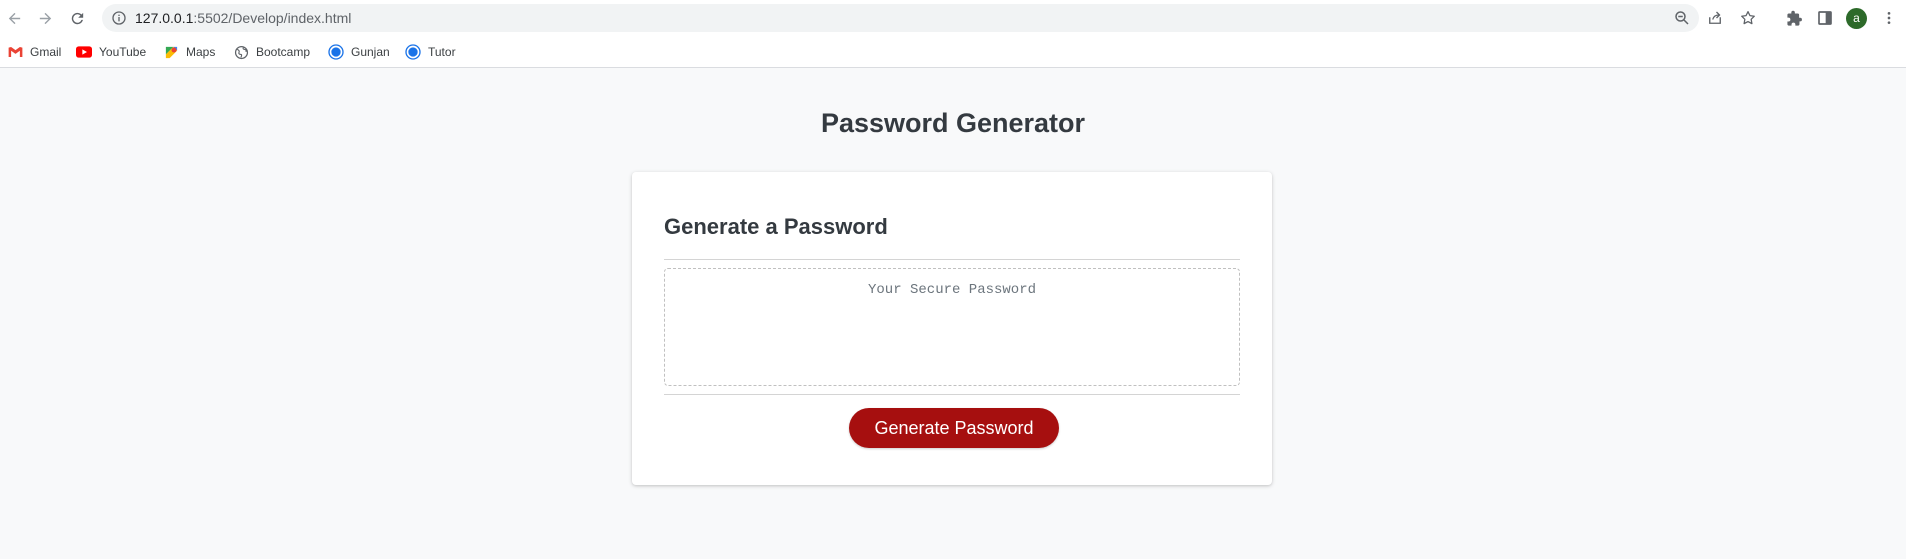 The height and width of the screenshot is (559, 1906). What do you see at coordinates (1715, 18) in the screenshot?
I see `share-icon` at bounding box center [1715, 18].